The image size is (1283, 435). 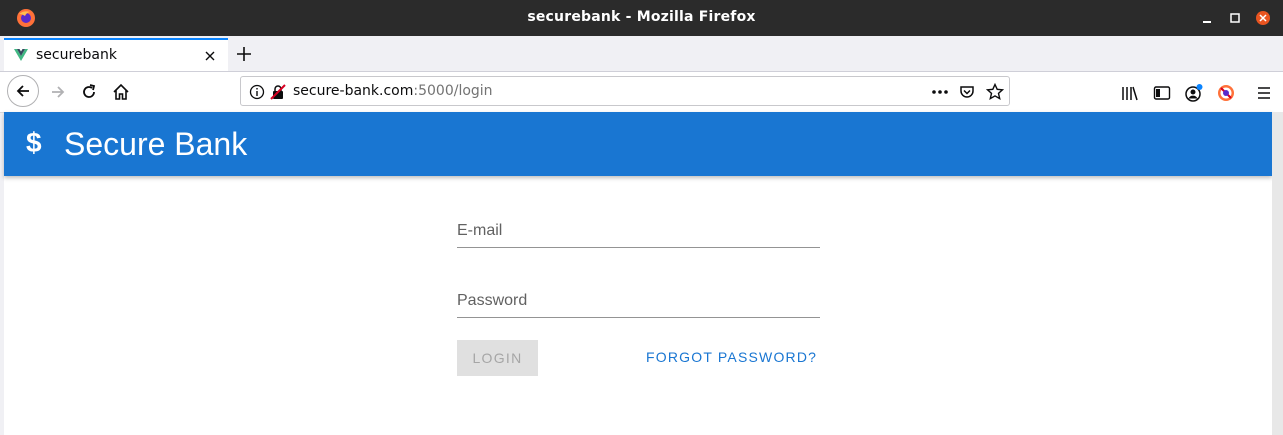 I want to click on login-button: LOGIN, so click(x=497, y=358).